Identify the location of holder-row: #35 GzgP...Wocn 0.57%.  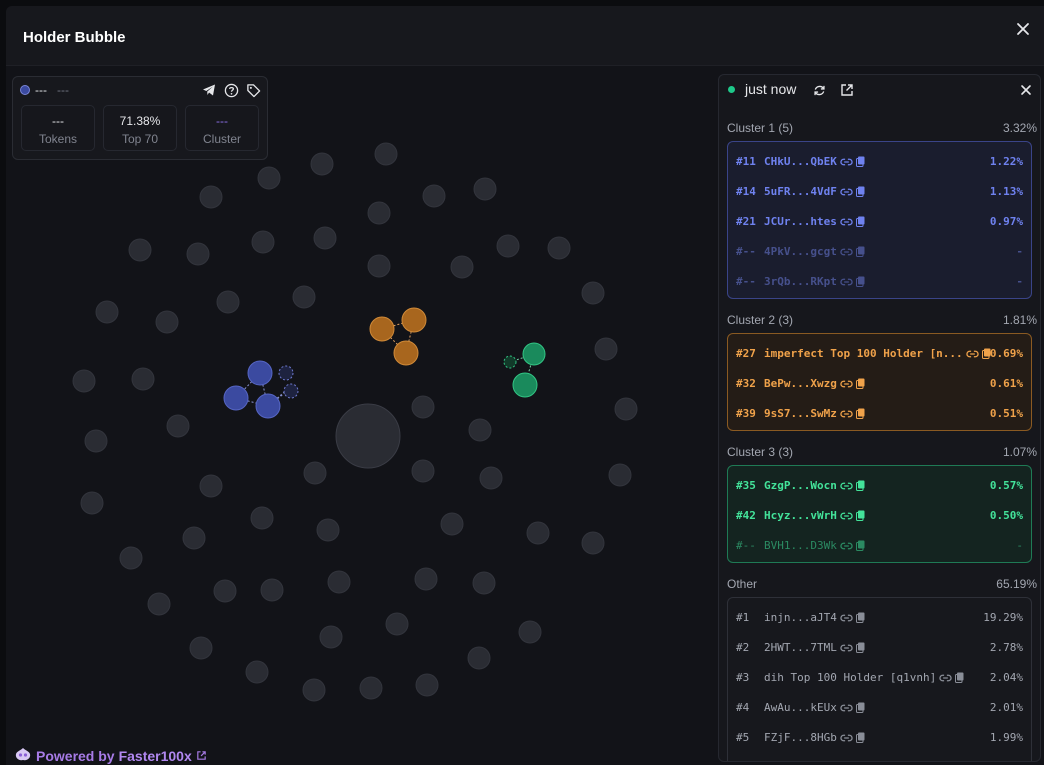
(879, 485).